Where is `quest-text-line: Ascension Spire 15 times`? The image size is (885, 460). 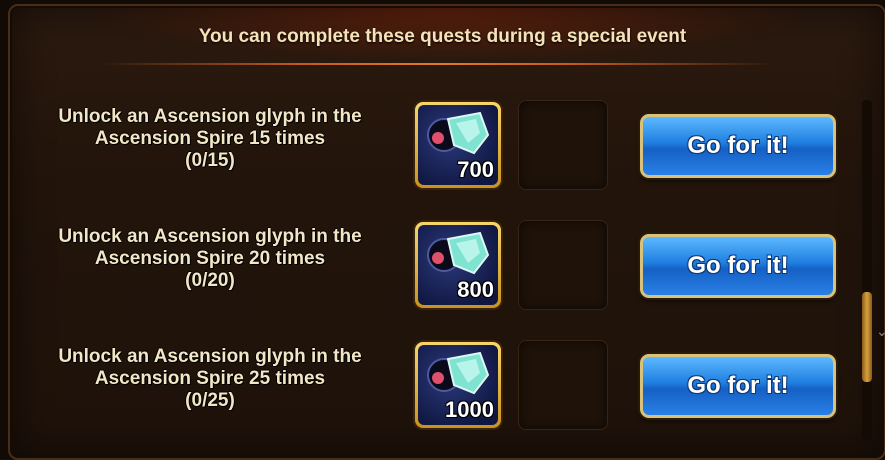 quest-text-line: Ascension Spire 15 times is located at coordinates (210, 138).